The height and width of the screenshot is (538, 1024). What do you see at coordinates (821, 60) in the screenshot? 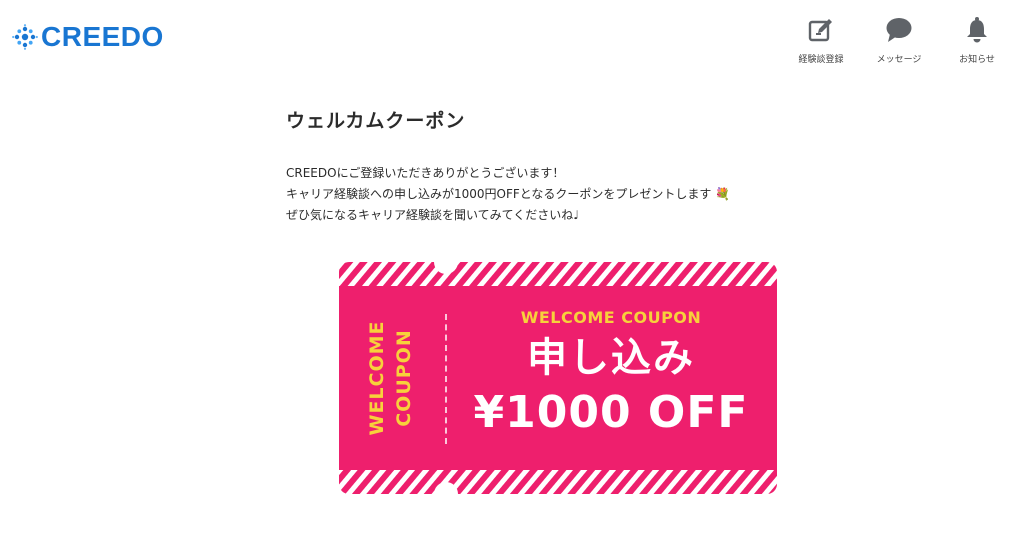
I see `nav-label: 経験談登録` at bounding box center [821, 60].